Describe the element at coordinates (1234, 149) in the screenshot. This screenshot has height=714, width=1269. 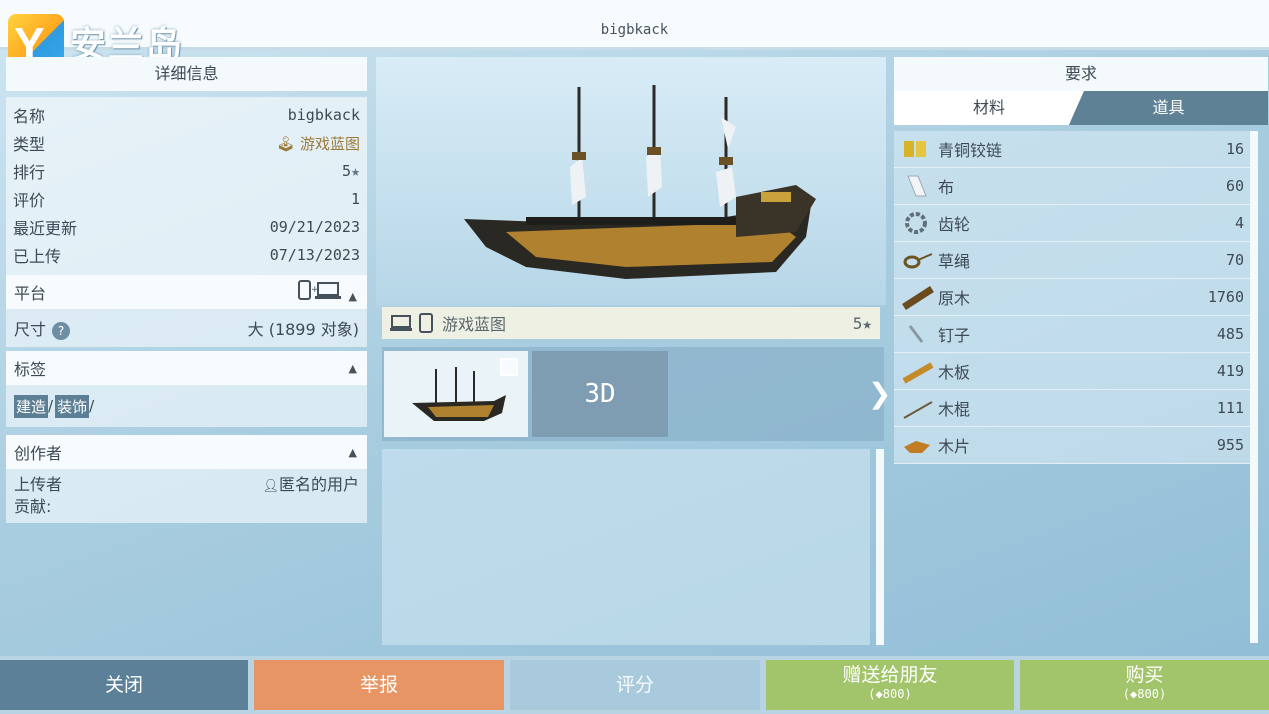
I see `material-count: 16` at that location.